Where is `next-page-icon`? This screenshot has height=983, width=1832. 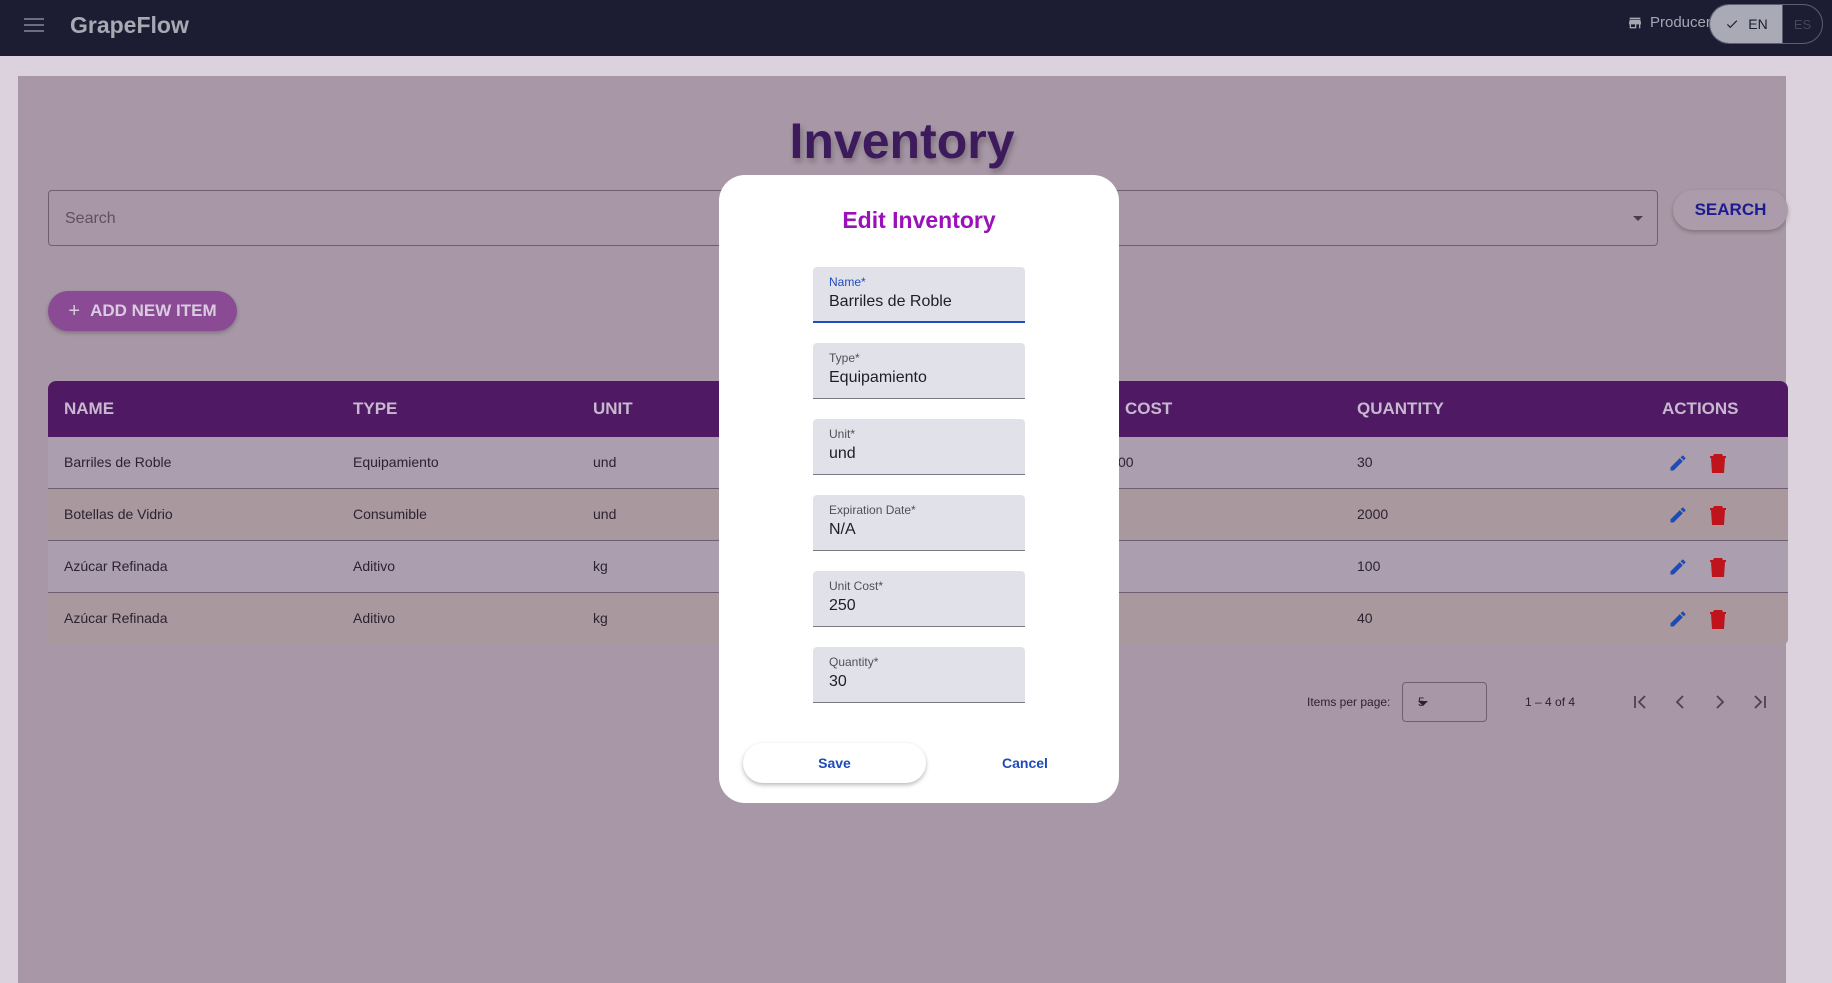
next-page-icon is located at coordinates (1720, 702).